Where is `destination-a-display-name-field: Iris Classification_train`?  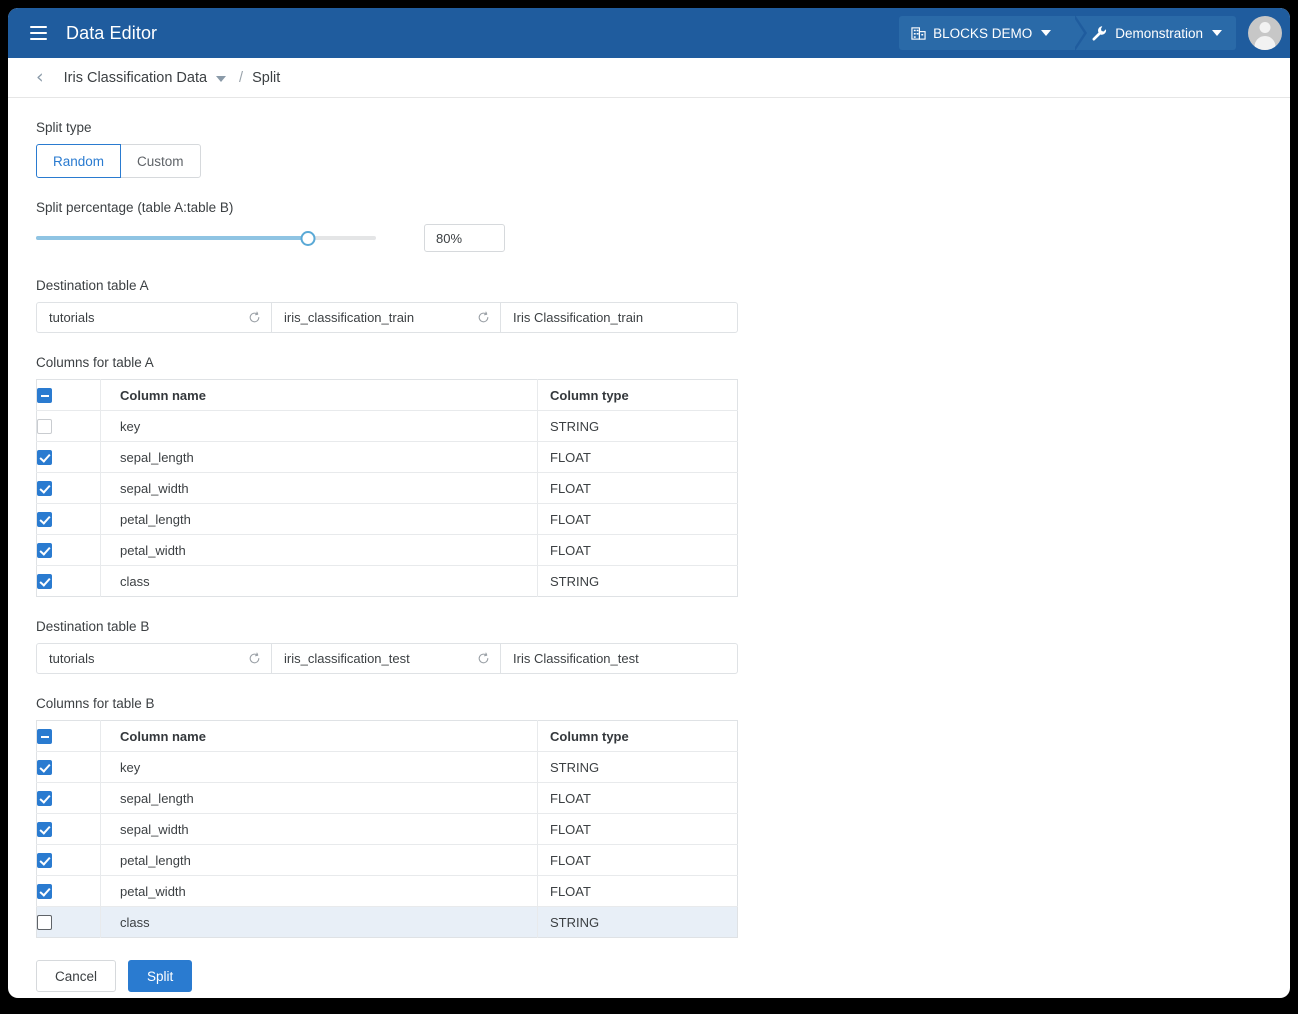 destination-a-display-name-field: Iris Classification_train is located at coordinates (619, 317).